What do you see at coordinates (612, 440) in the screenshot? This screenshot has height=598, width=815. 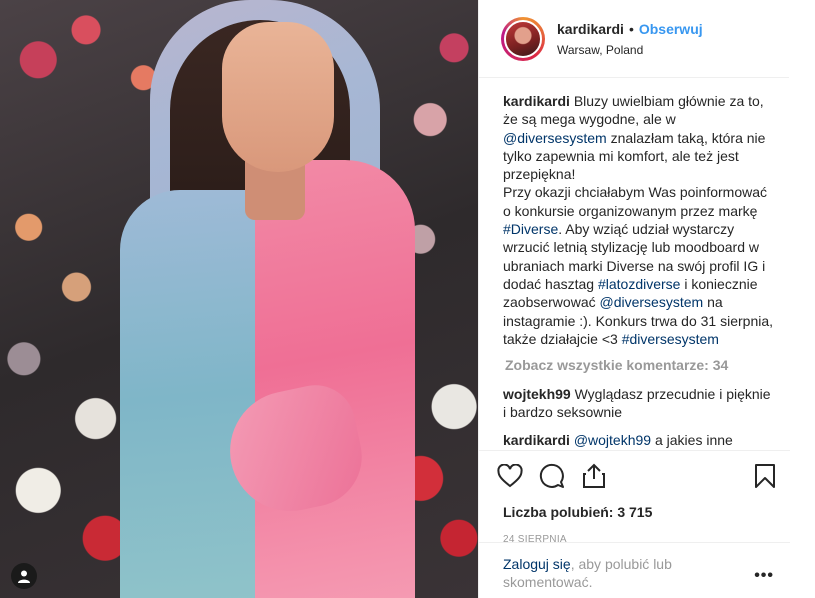 I see `comment-link: @wojtekh99` at bounding box center [612, 440].